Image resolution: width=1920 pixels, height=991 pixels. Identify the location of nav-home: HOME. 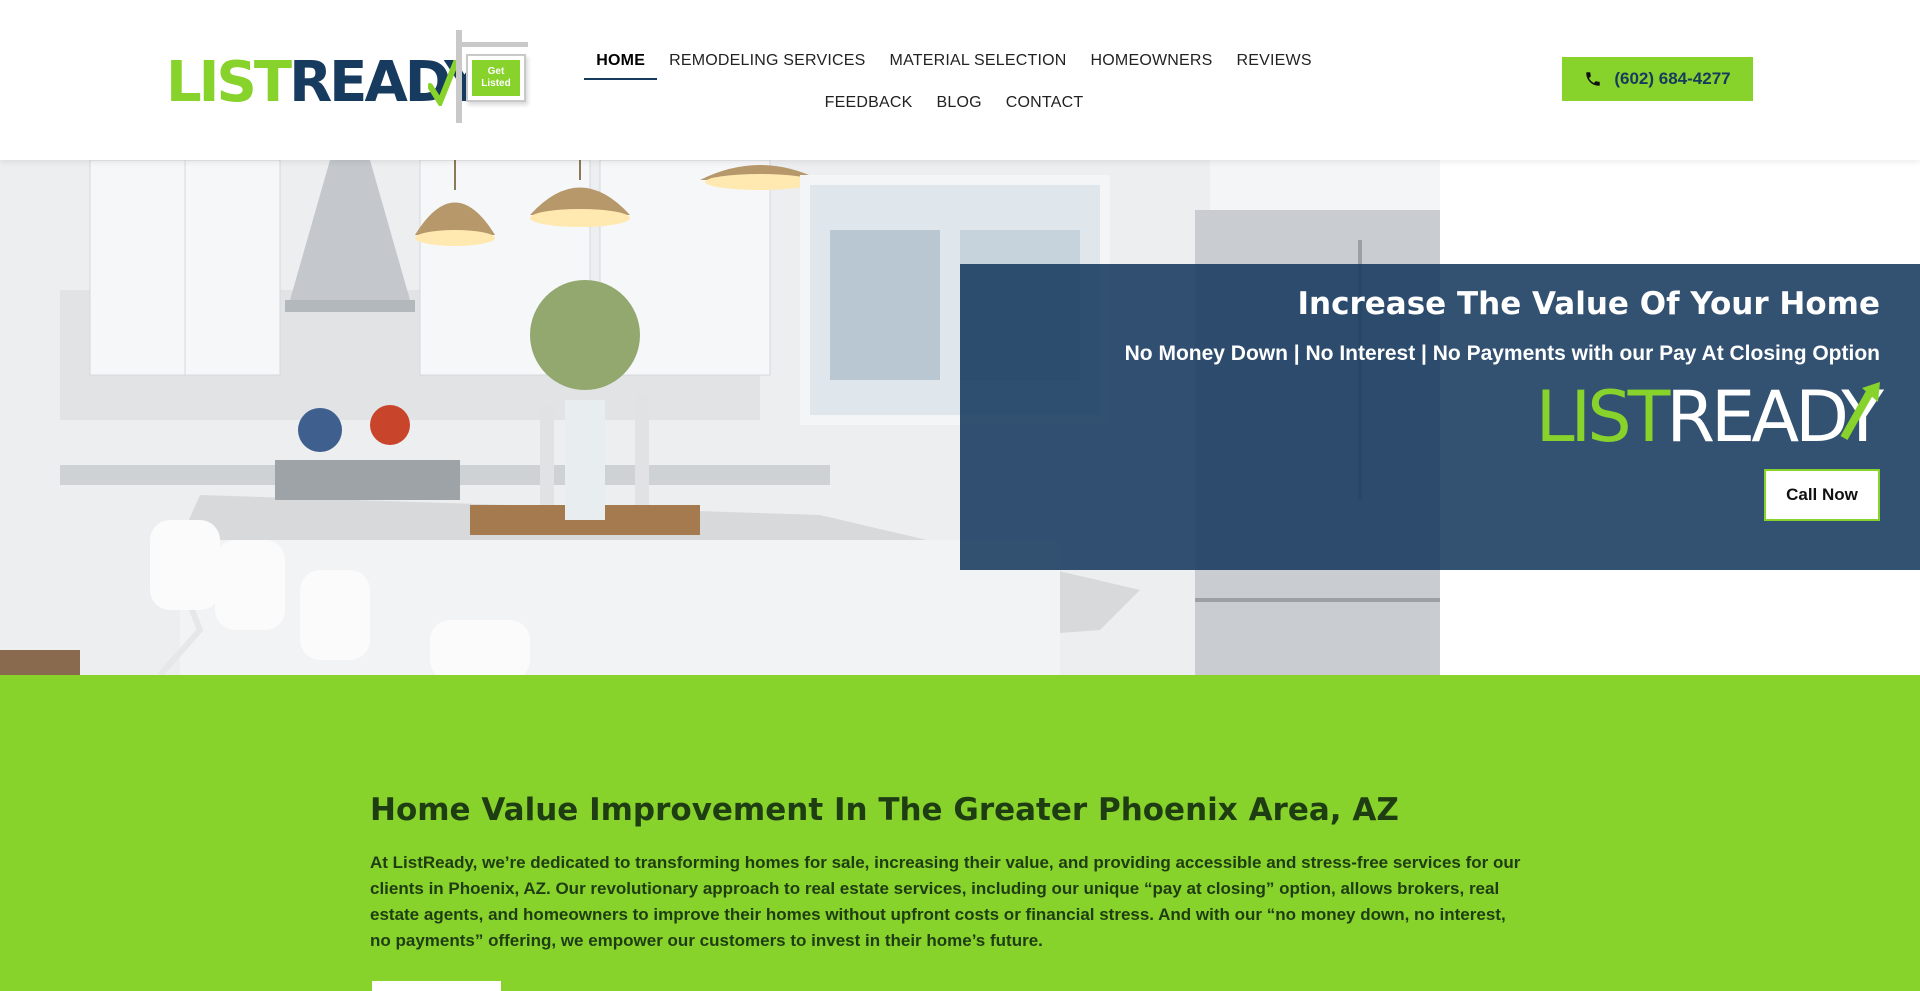
(621, 64).